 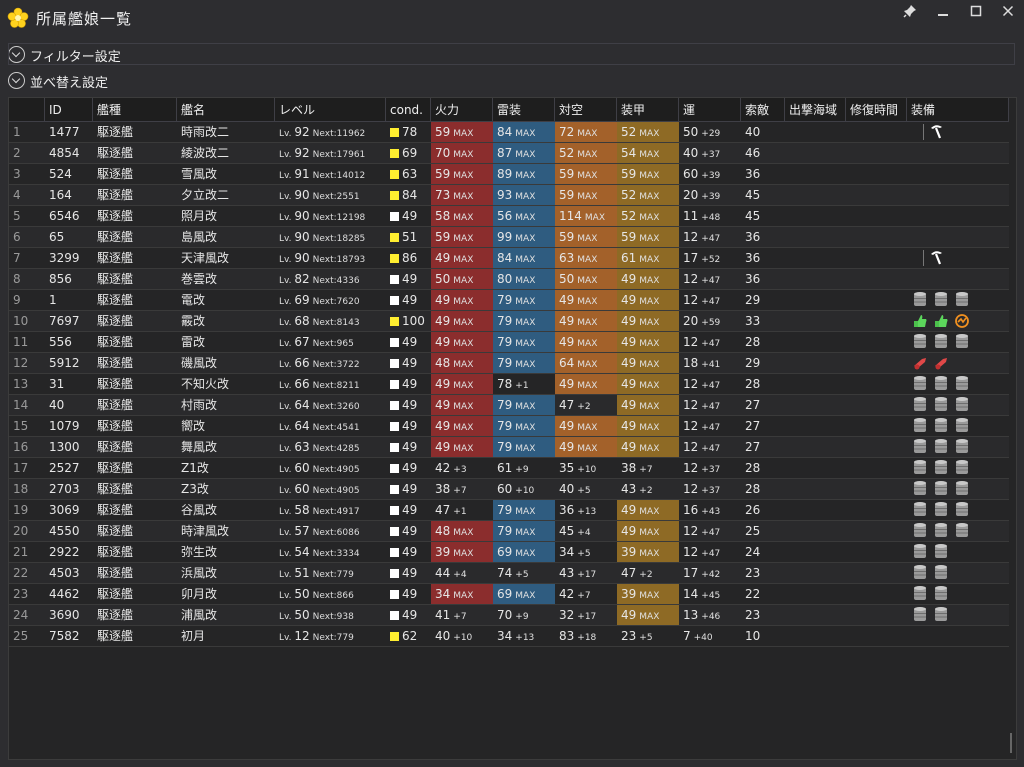 What do you see at coordinates (511, 81) in the screenshot?
I see `sort-settings-expander: 並べ替え設定` at bounding box center [511, 81].